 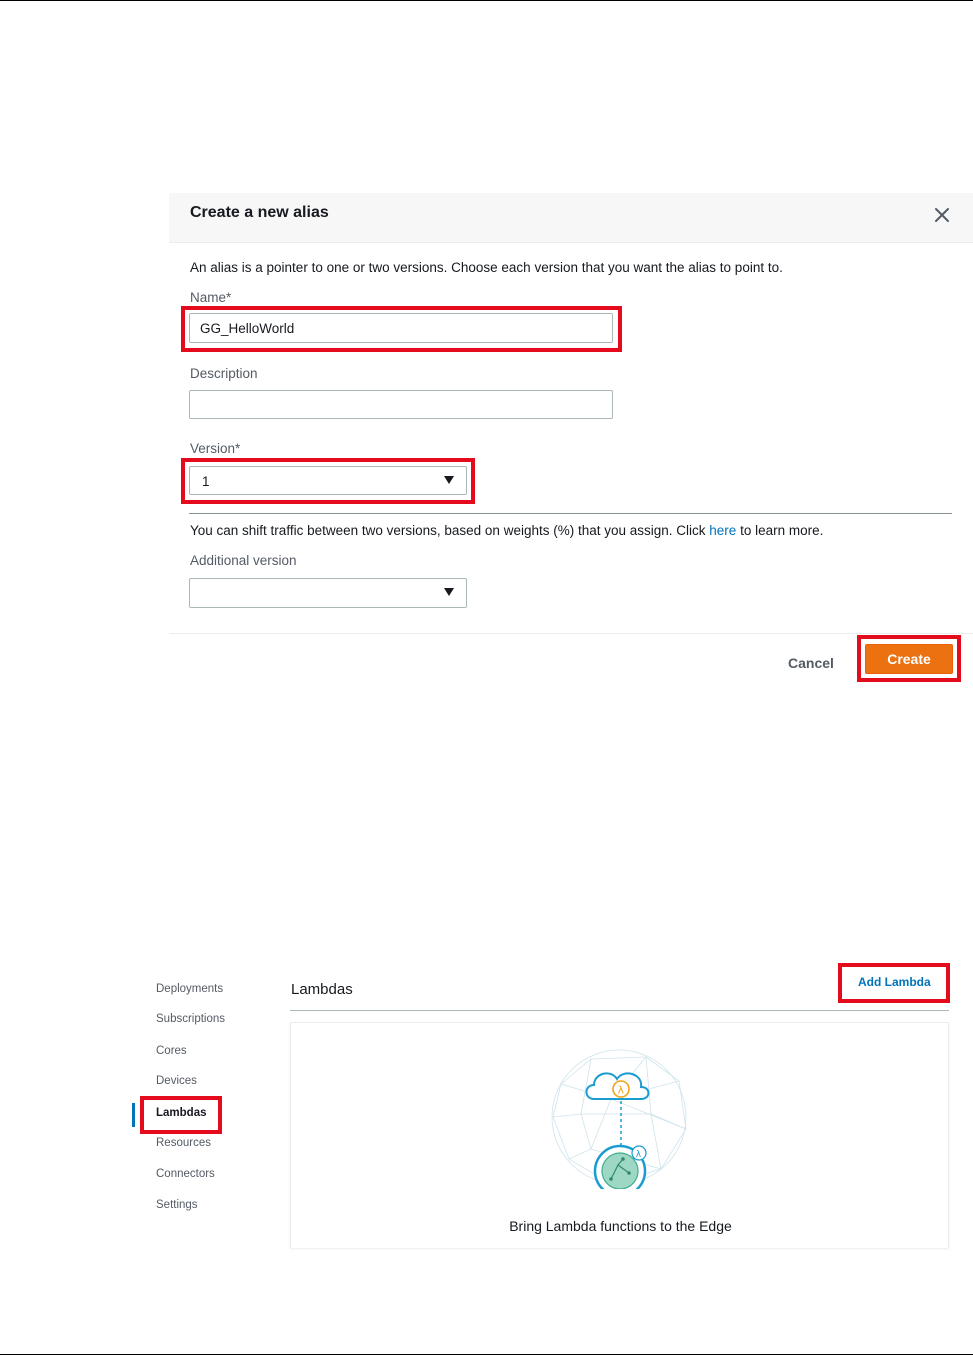 I want to click on sidebar-item-lambdas: Lambdas, so click(x=181, y=1113).